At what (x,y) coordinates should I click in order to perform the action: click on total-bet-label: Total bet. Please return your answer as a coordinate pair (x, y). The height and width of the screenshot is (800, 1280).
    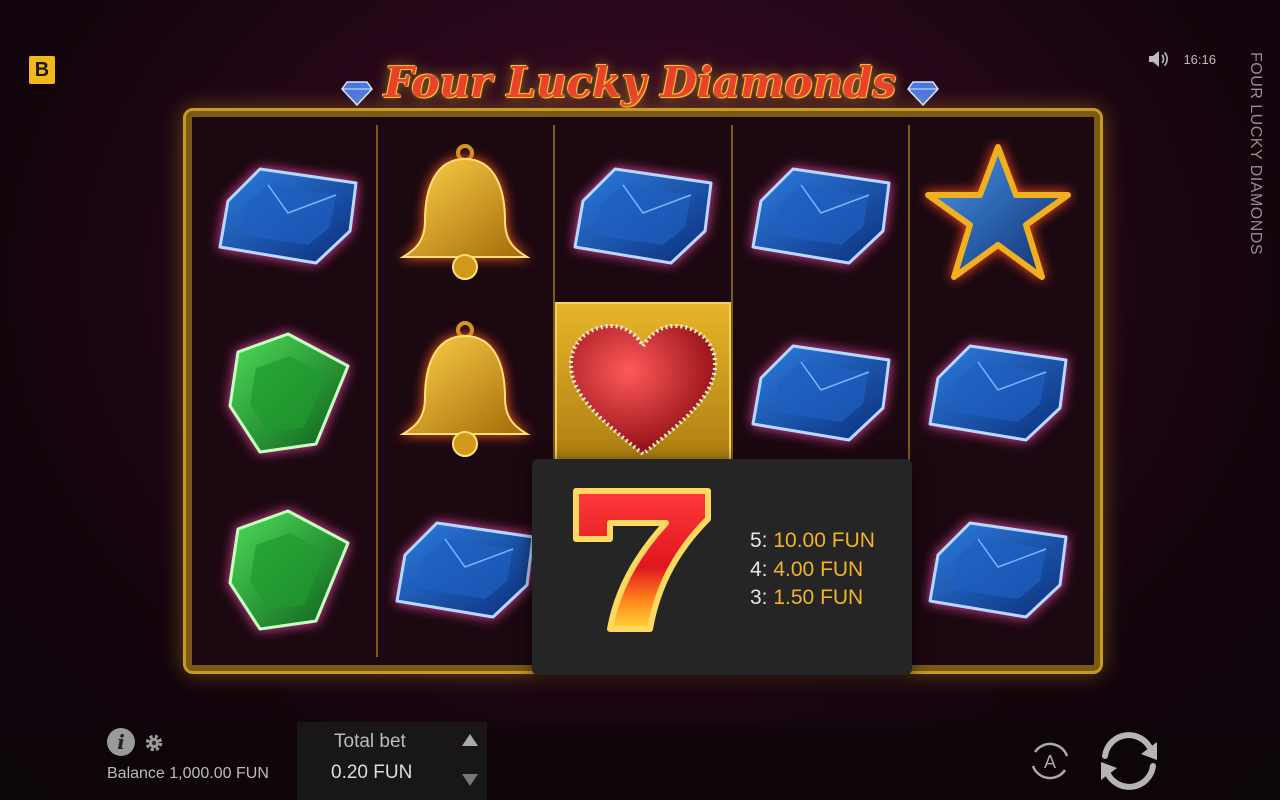
    Looking at the image, I should click on (370, 741).